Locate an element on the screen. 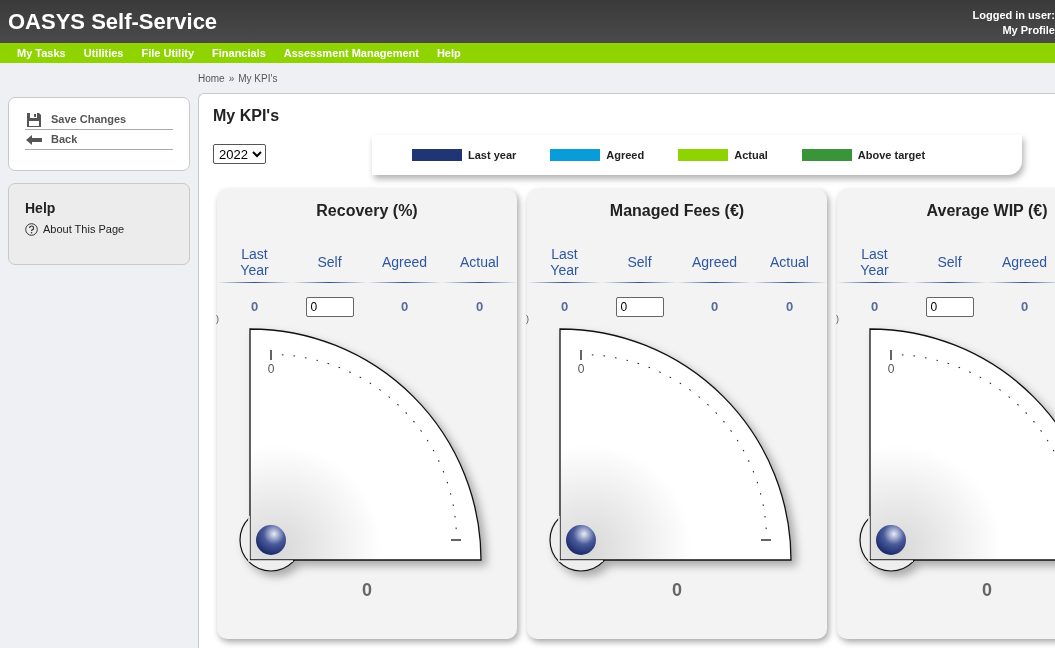  help-heading: Help is located at coordinates (41, 208).